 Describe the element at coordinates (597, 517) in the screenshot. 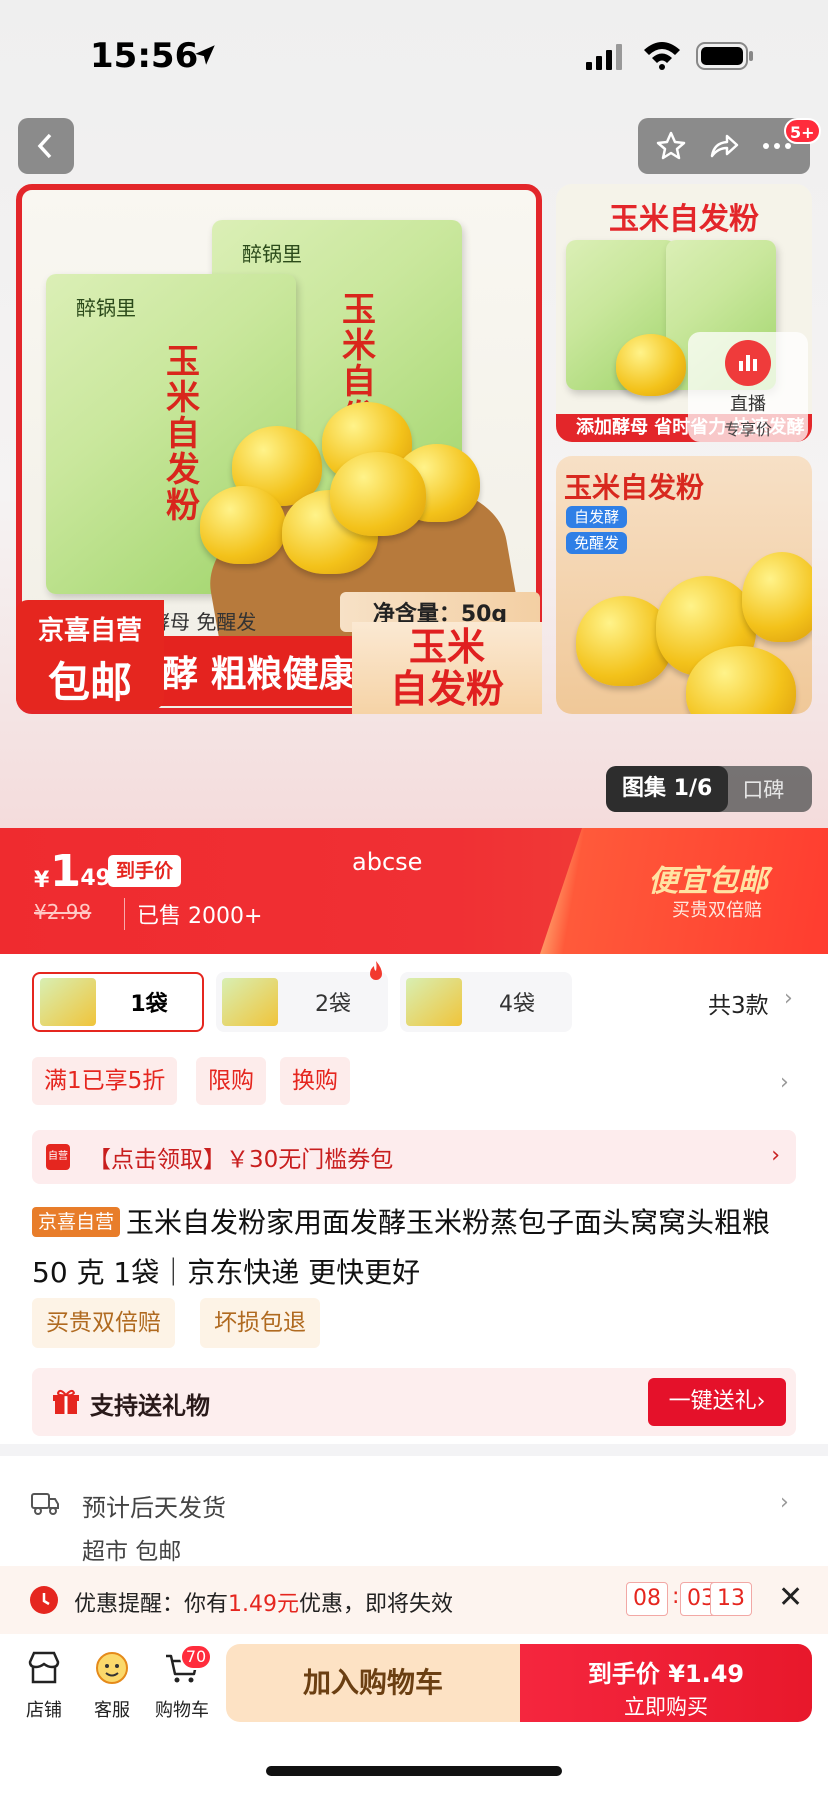

I see `side2-tag: 自发酵` at that location.